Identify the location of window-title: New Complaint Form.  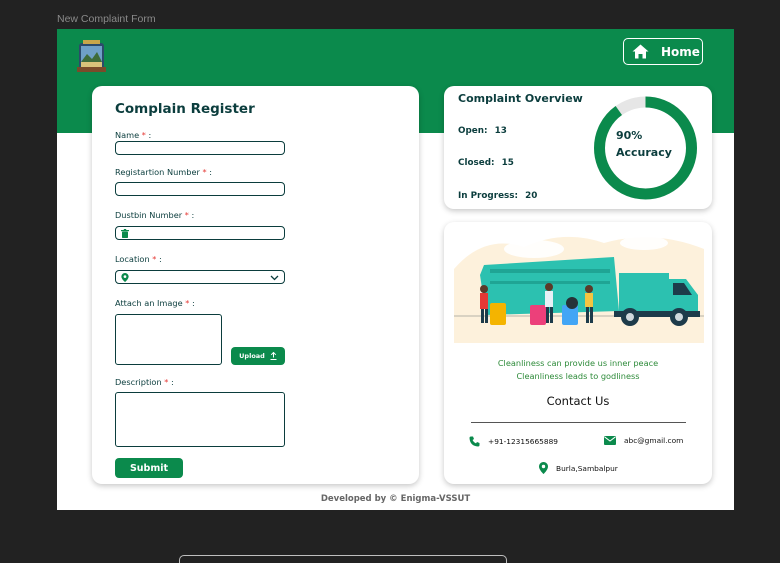
(106, 19).